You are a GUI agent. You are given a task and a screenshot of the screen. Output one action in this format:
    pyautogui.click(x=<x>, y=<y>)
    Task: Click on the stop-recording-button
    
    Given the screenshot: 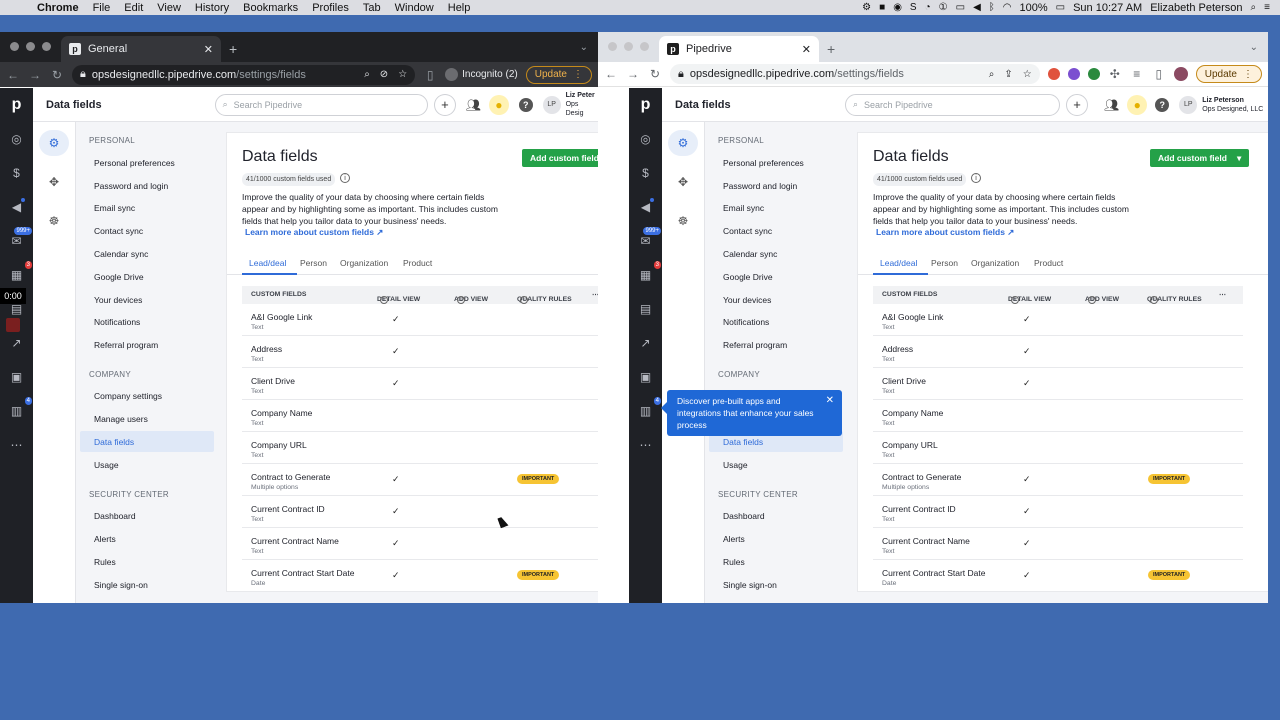 What is the action you would take?
    pyautogui.click(x=13, y=325)
    